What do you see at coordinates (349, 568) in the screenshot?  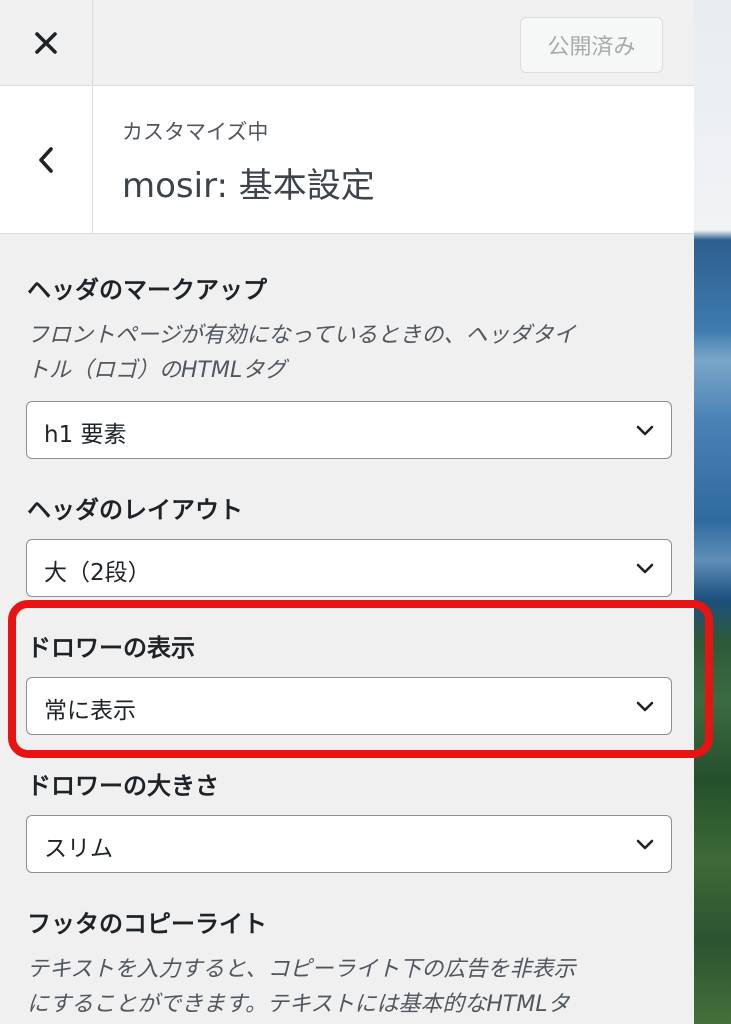 I see `header-layout-select: 大（2段）` at bounding box center [349, 568].